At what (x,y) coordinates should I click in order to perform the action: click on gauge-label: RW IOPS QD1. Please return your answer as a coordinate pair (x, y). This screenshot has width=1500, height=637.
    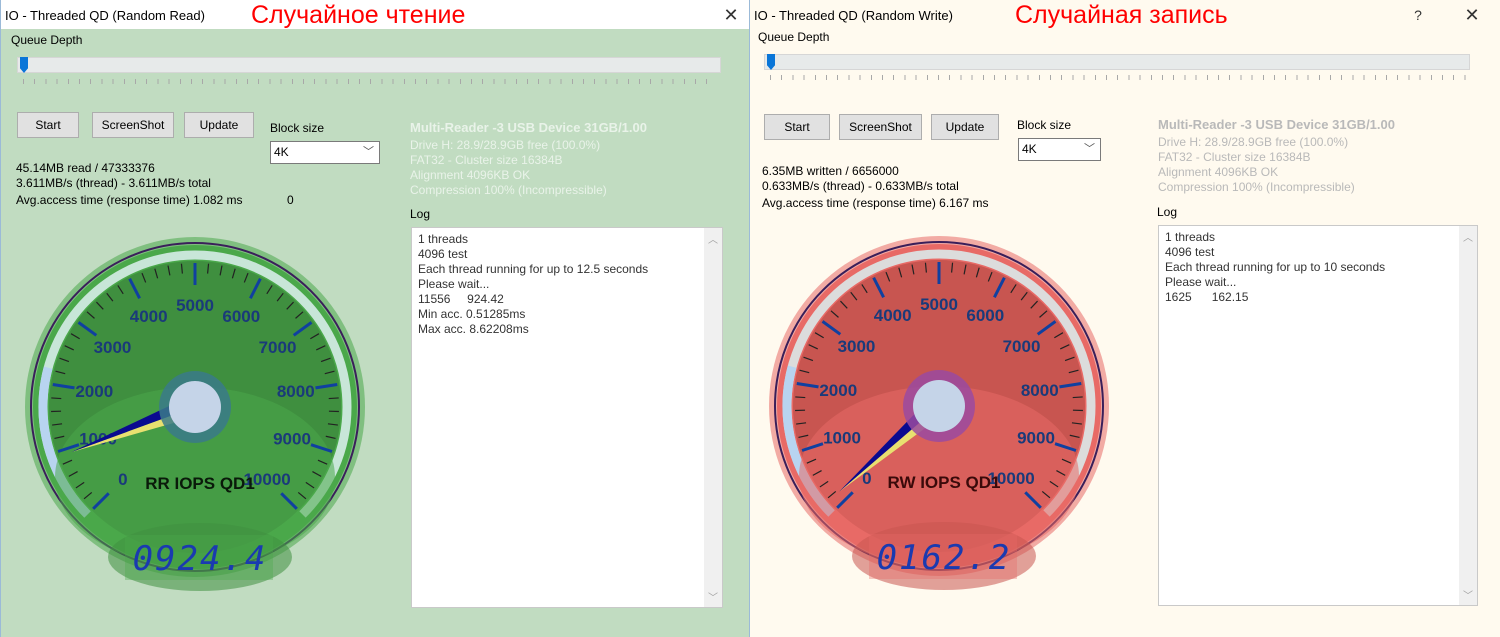
    Looking at the image, I should click on (943, 482).